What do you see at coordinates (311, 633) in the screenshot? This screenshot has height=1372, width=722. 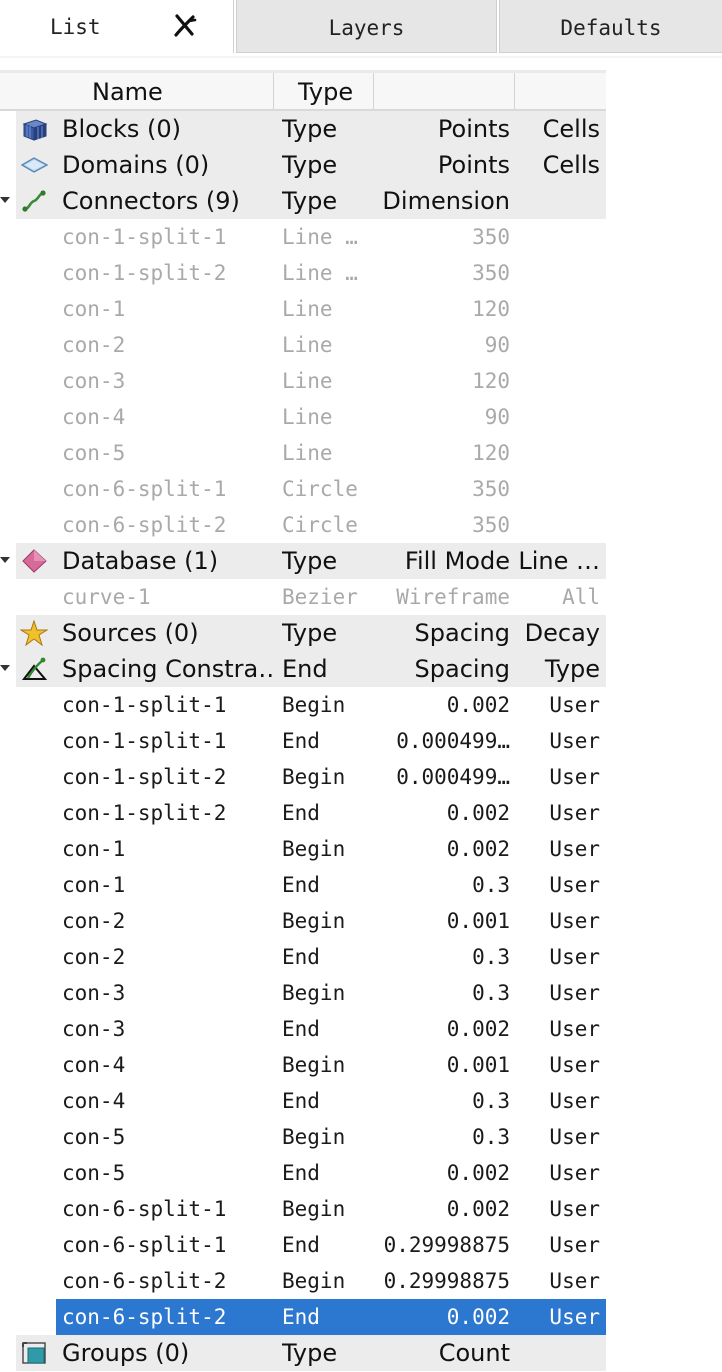 I see `category-row-sources: Sources (0) Type Spacing Decay` at bounding box center [311, 633].